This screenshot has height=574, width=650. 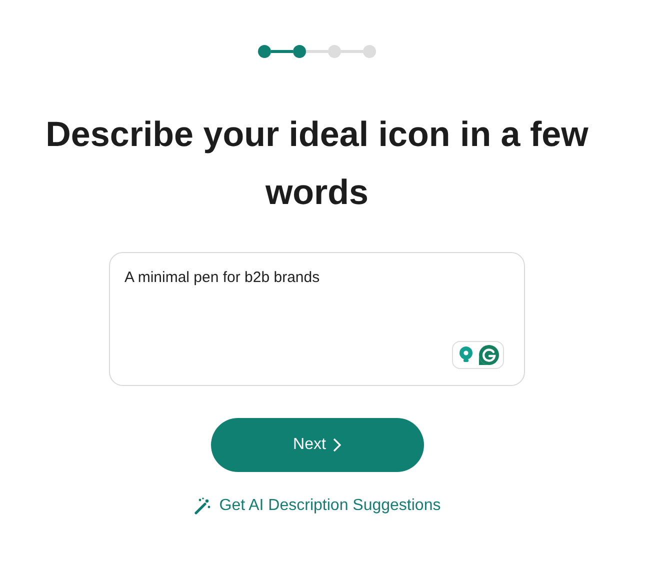 I want to click on description-input: A minimal pen for b2b brands, so click(x=317, y=319).